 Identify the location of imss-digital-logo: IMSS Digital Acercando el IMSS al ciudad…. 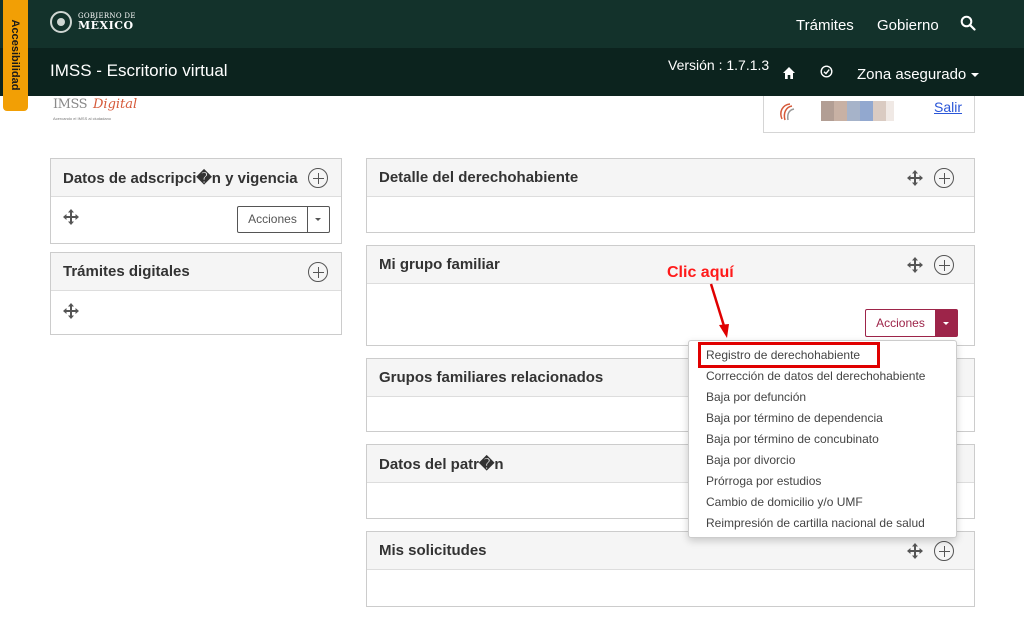
(103, 111).